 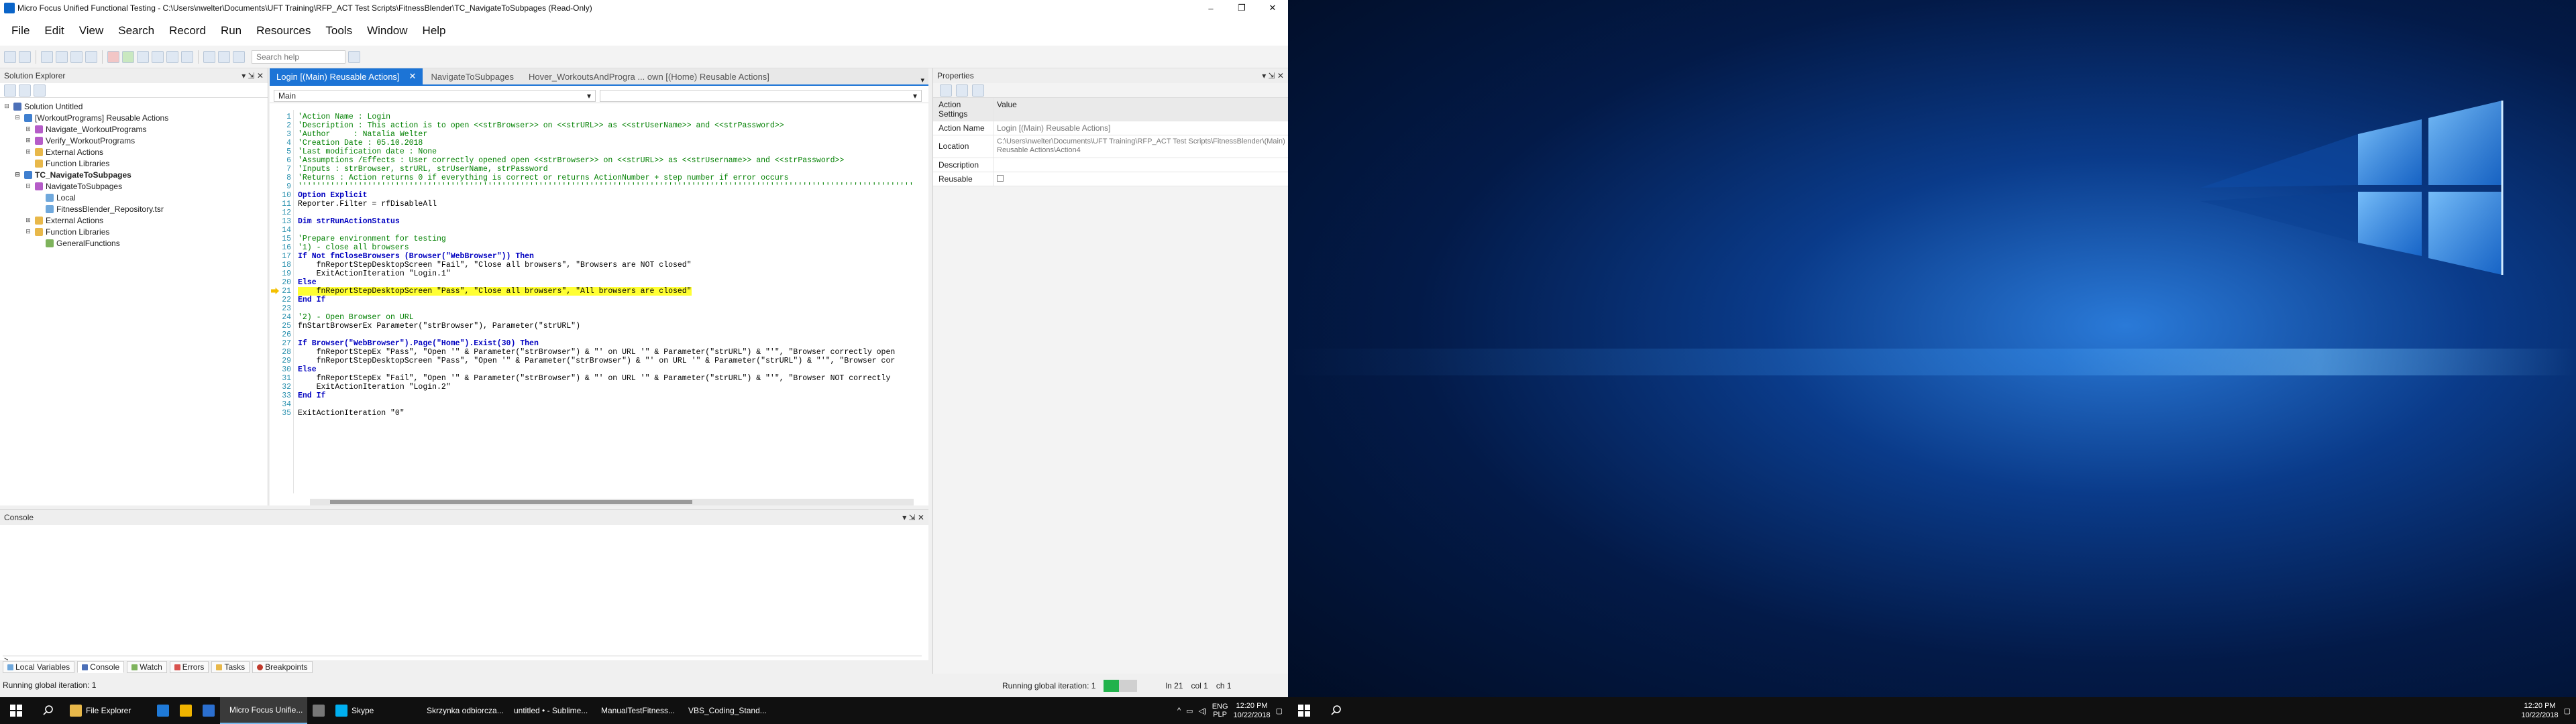 What do you see at coordinates (76, 56) in the screenshot?
I see `undo-icon` at bounding box center [76, 56].